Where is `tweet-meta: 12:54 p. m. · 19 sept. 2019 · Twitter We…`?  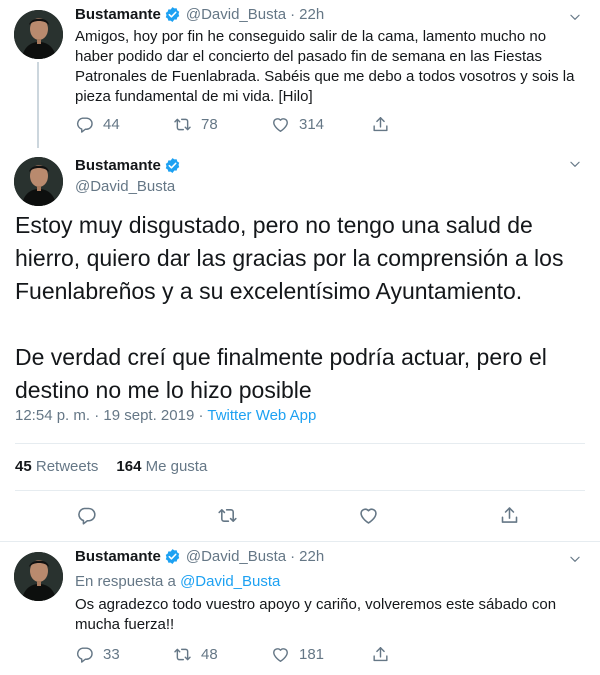
tweet-meta: 12:54 p. m. · 19 sept. 2019 · Twitter We… is located at coordinates (165, 415).